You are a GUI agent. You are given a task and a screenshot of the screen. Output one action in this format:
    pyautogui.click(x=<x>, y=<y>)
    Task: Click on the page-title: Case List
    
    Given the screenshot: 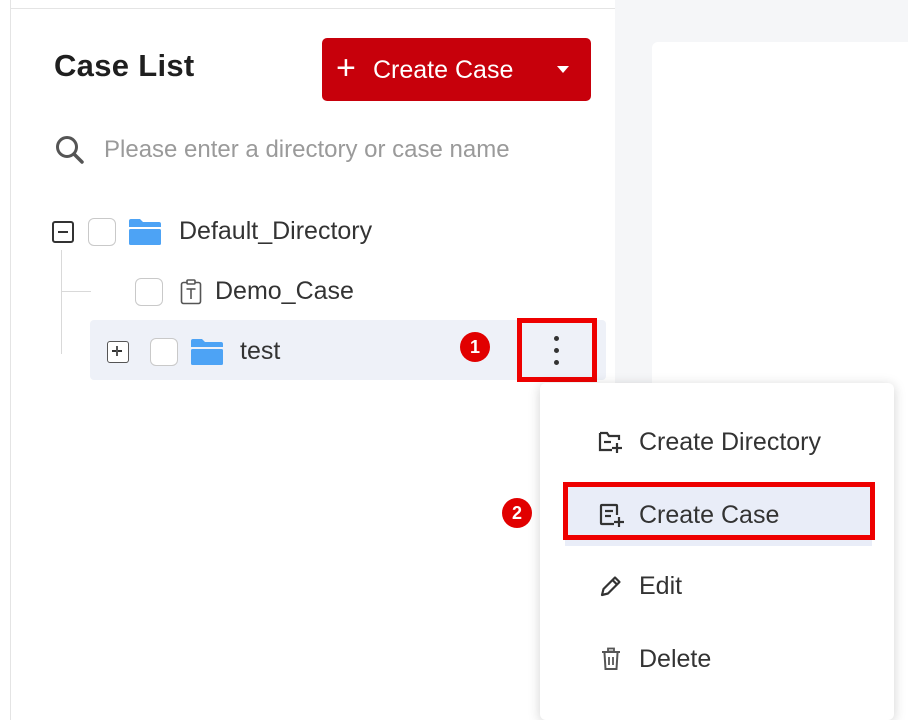 What is the action you would take?
    pyautogui.click(x=124, y=65)
    